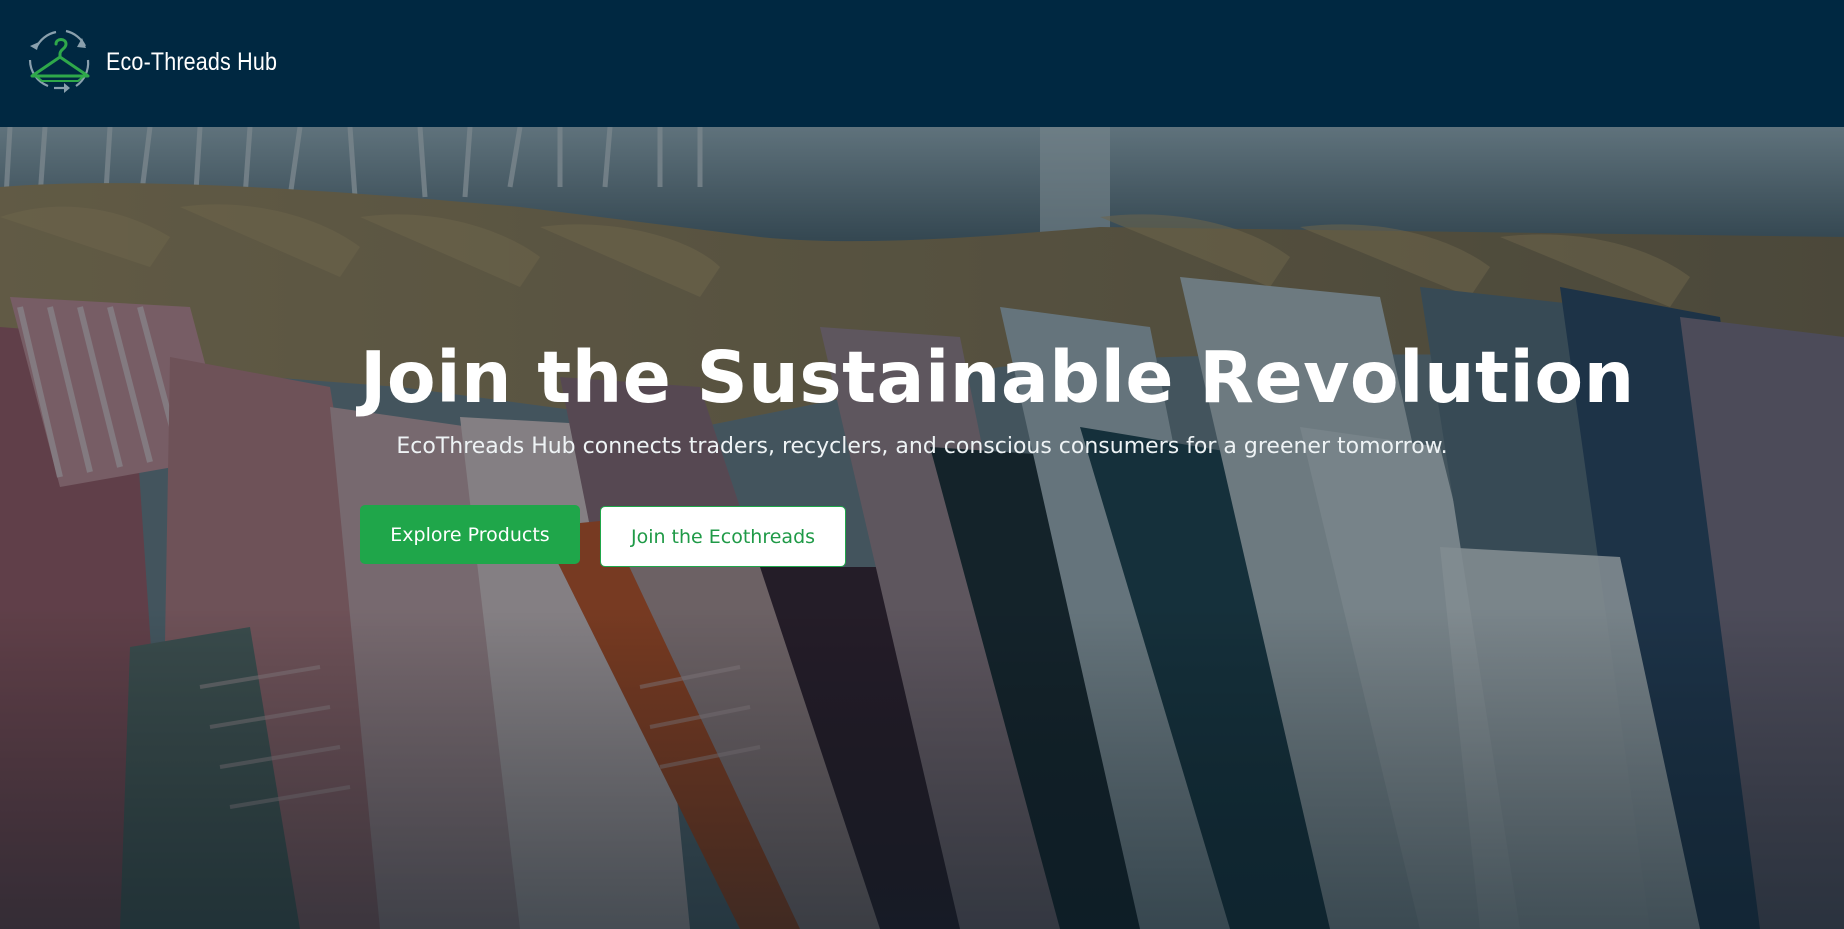 The width and height of the screenshot is (1844, 929). Describe the element at coordinates (470, 534) in the screenshot. I see `explore-products-button: Explore Products` at that location.